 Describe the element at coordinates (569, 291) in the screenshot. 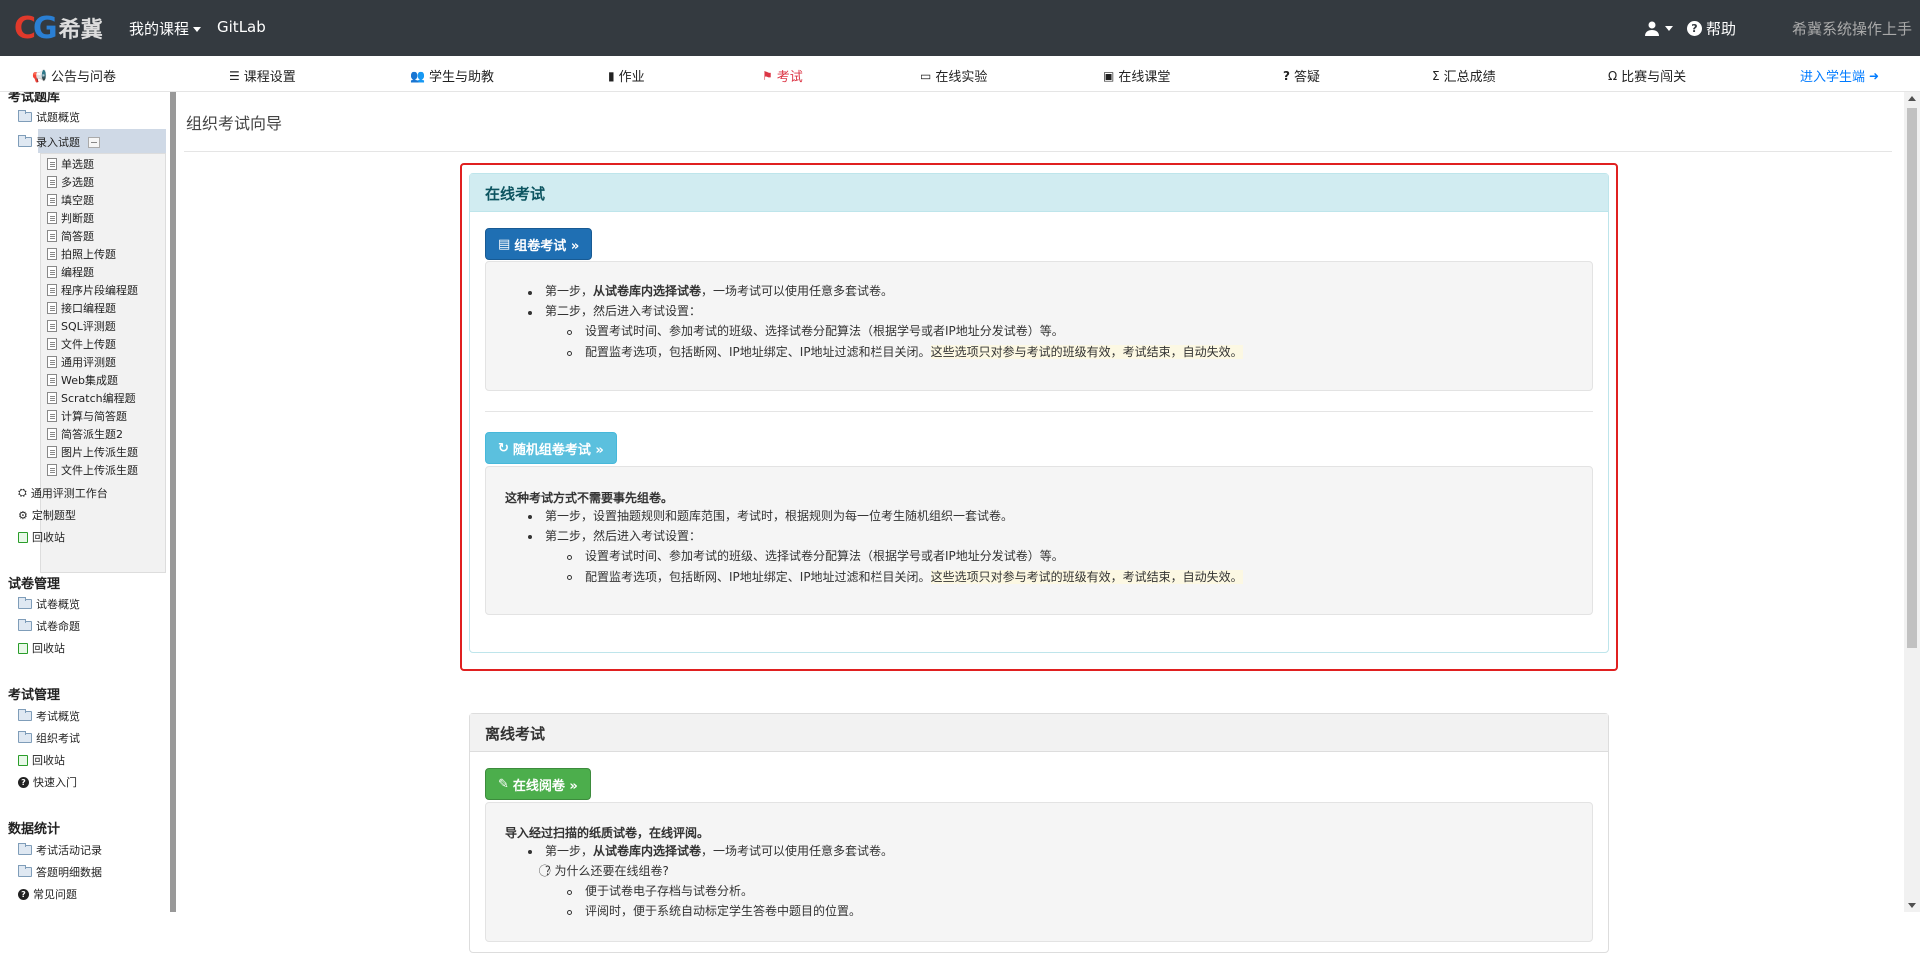

I see `text: 第一步，` at that location.